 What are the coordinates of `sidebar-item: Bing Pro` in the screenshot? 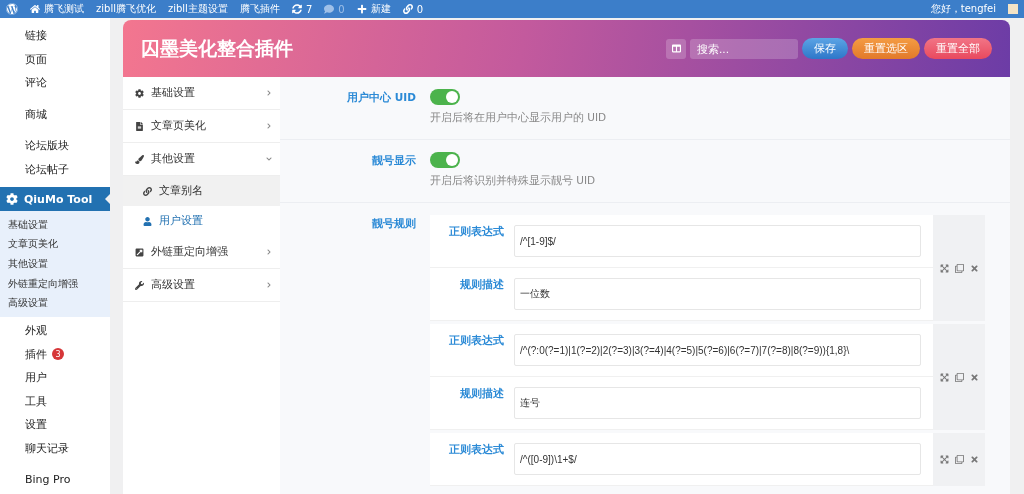 It's located at (55, 479).